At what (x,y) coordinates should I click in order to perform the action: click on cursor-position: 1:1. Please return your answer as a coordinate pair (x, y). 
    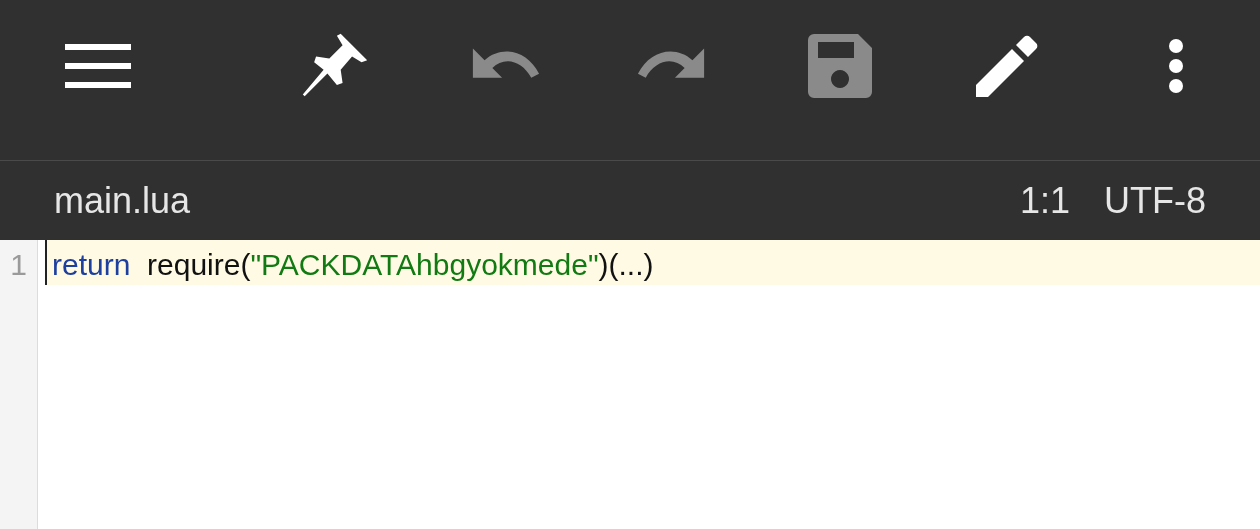
    Looking at the image, I should click on (1044, 200).